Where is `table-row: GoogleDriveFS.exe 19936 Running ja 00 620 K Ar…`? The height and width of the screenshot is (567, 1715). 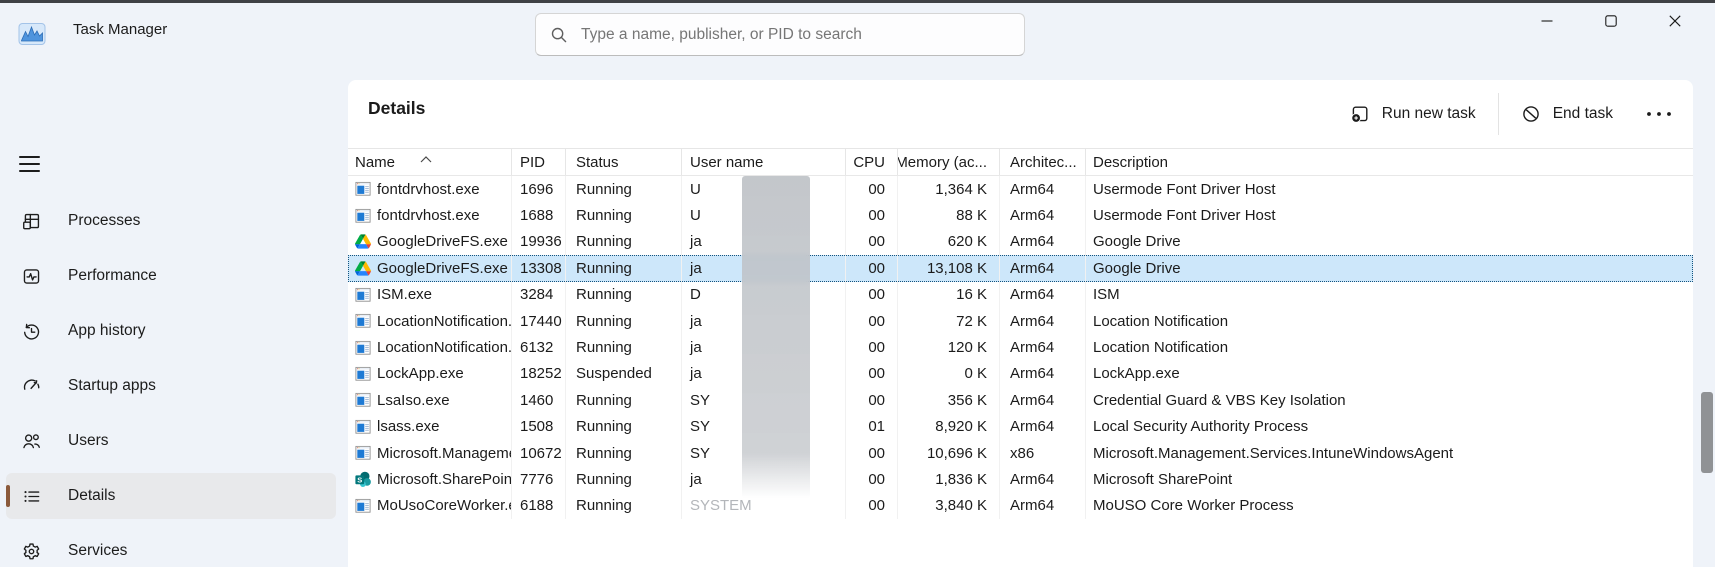
table-row: GoogleDriveFS.exe 19936 Running ja 00 620 K Ar… is located at coordinates (1020, 242).